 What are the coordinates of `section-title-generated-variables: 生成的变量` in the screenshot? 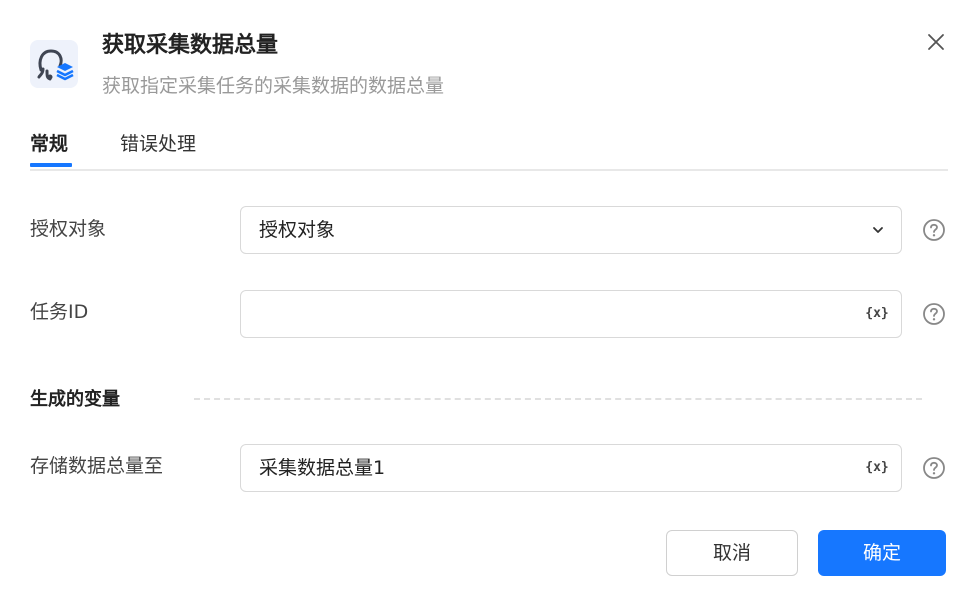 It's located at (75, 399).